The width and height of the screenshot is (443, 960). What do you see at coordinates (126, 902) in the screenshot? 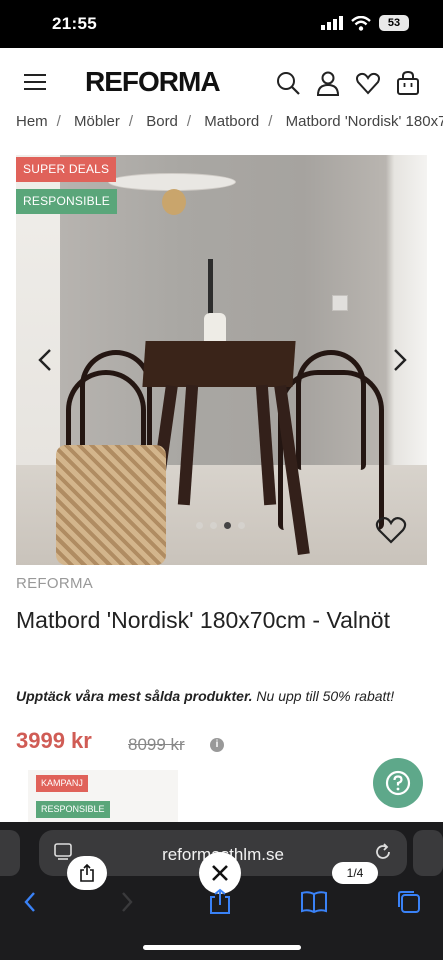
I see `forward-icon` at bounding box center [126, 902].